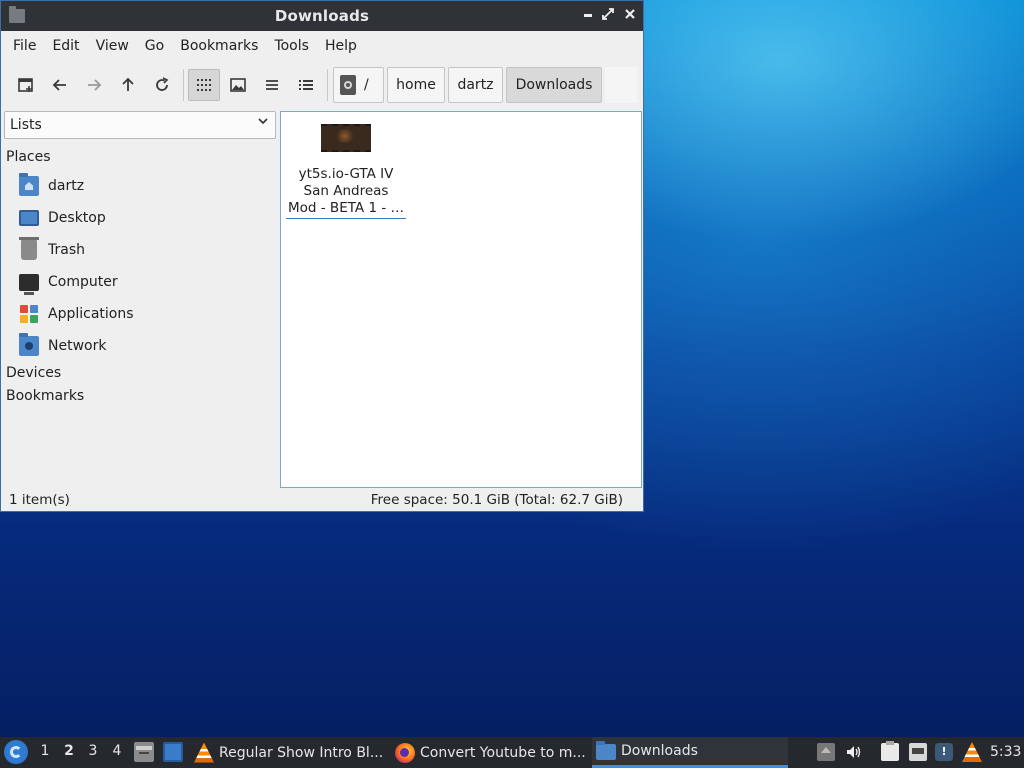  What do you see at coordinates (173, 752) in the screenshot?
I see `show-desktop-icon` at bounding box center [173, 752].